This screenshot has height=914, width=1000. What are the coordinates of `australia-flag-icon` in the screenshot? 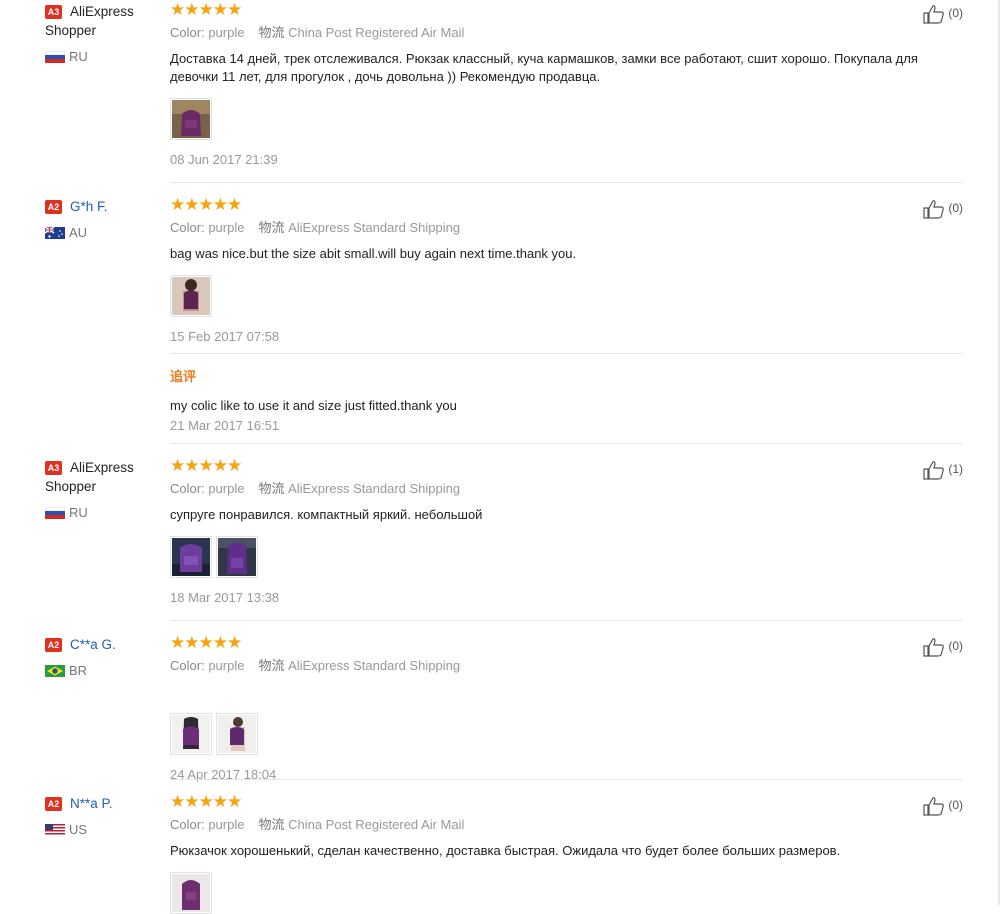 It's located at (55, 232).